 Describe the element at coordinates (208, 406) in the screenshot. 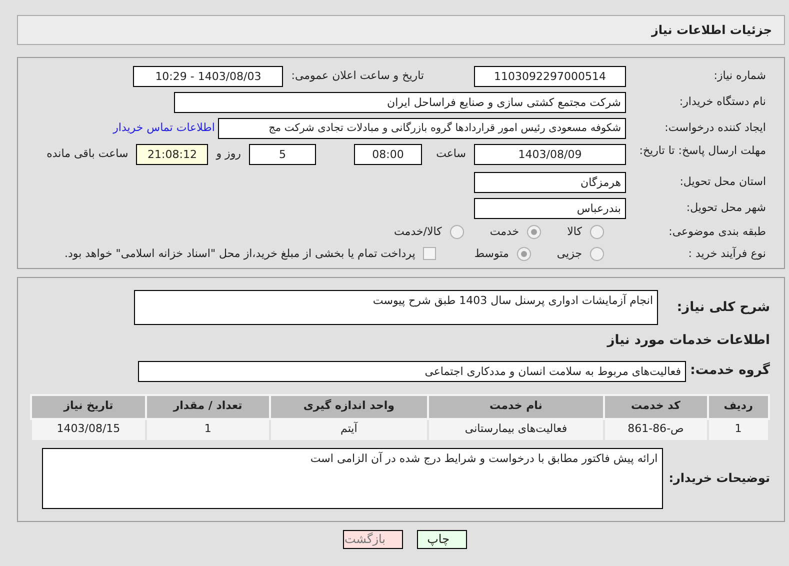

I see `column-header: تعداد / مقدار` at that location.